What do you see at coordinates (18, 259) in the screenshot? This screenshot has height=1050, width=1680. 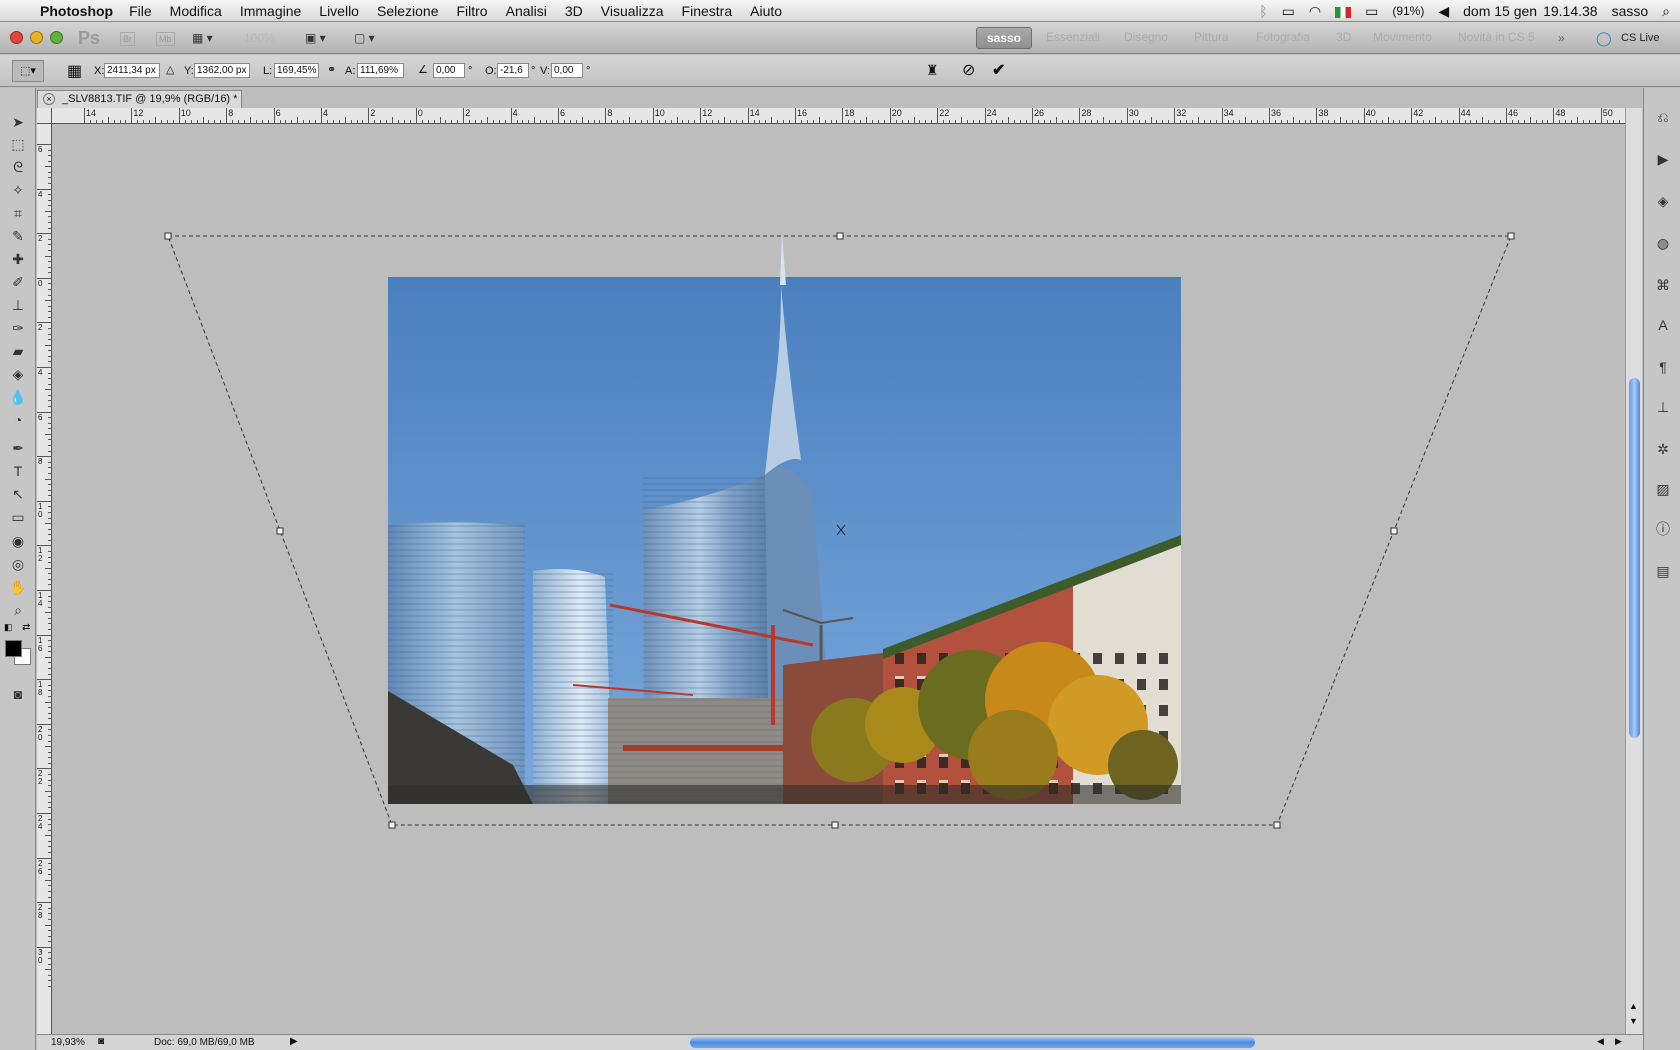 I see `healing-brush-tool-icon: ✚` at bounding box center [18, 259].